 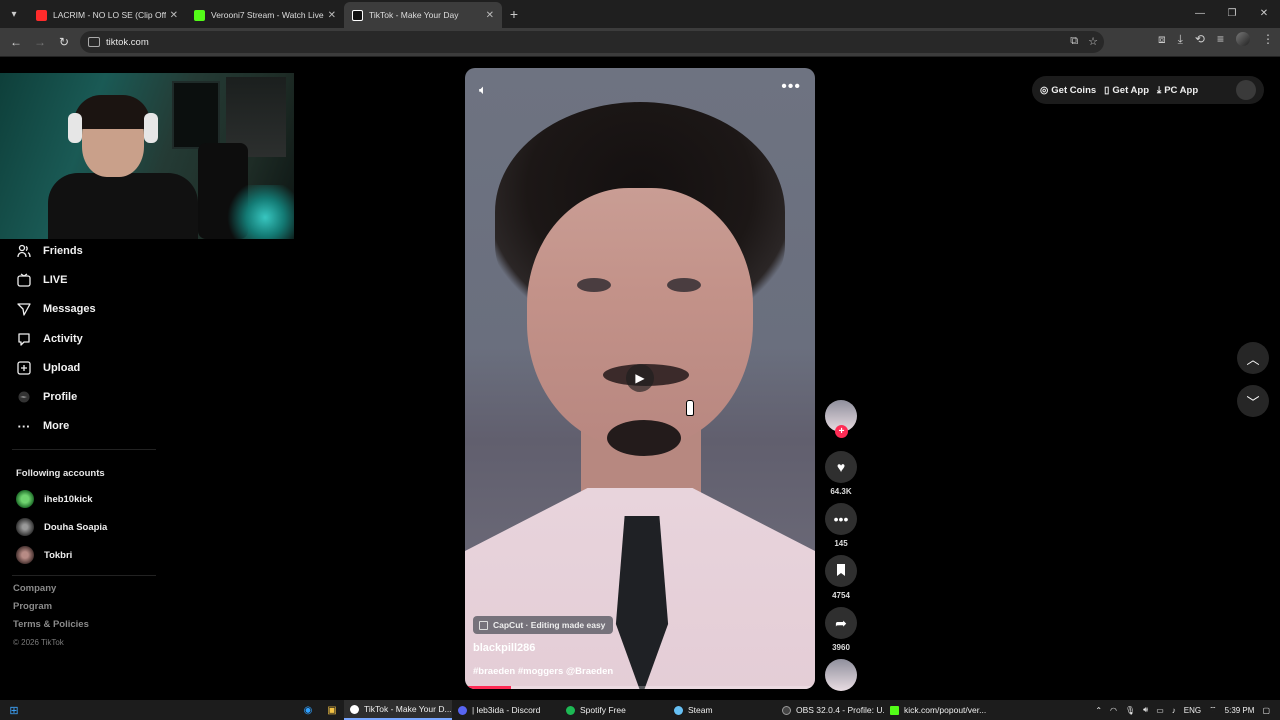 I want to click on youtube-icon, so click(x=41, y=15).